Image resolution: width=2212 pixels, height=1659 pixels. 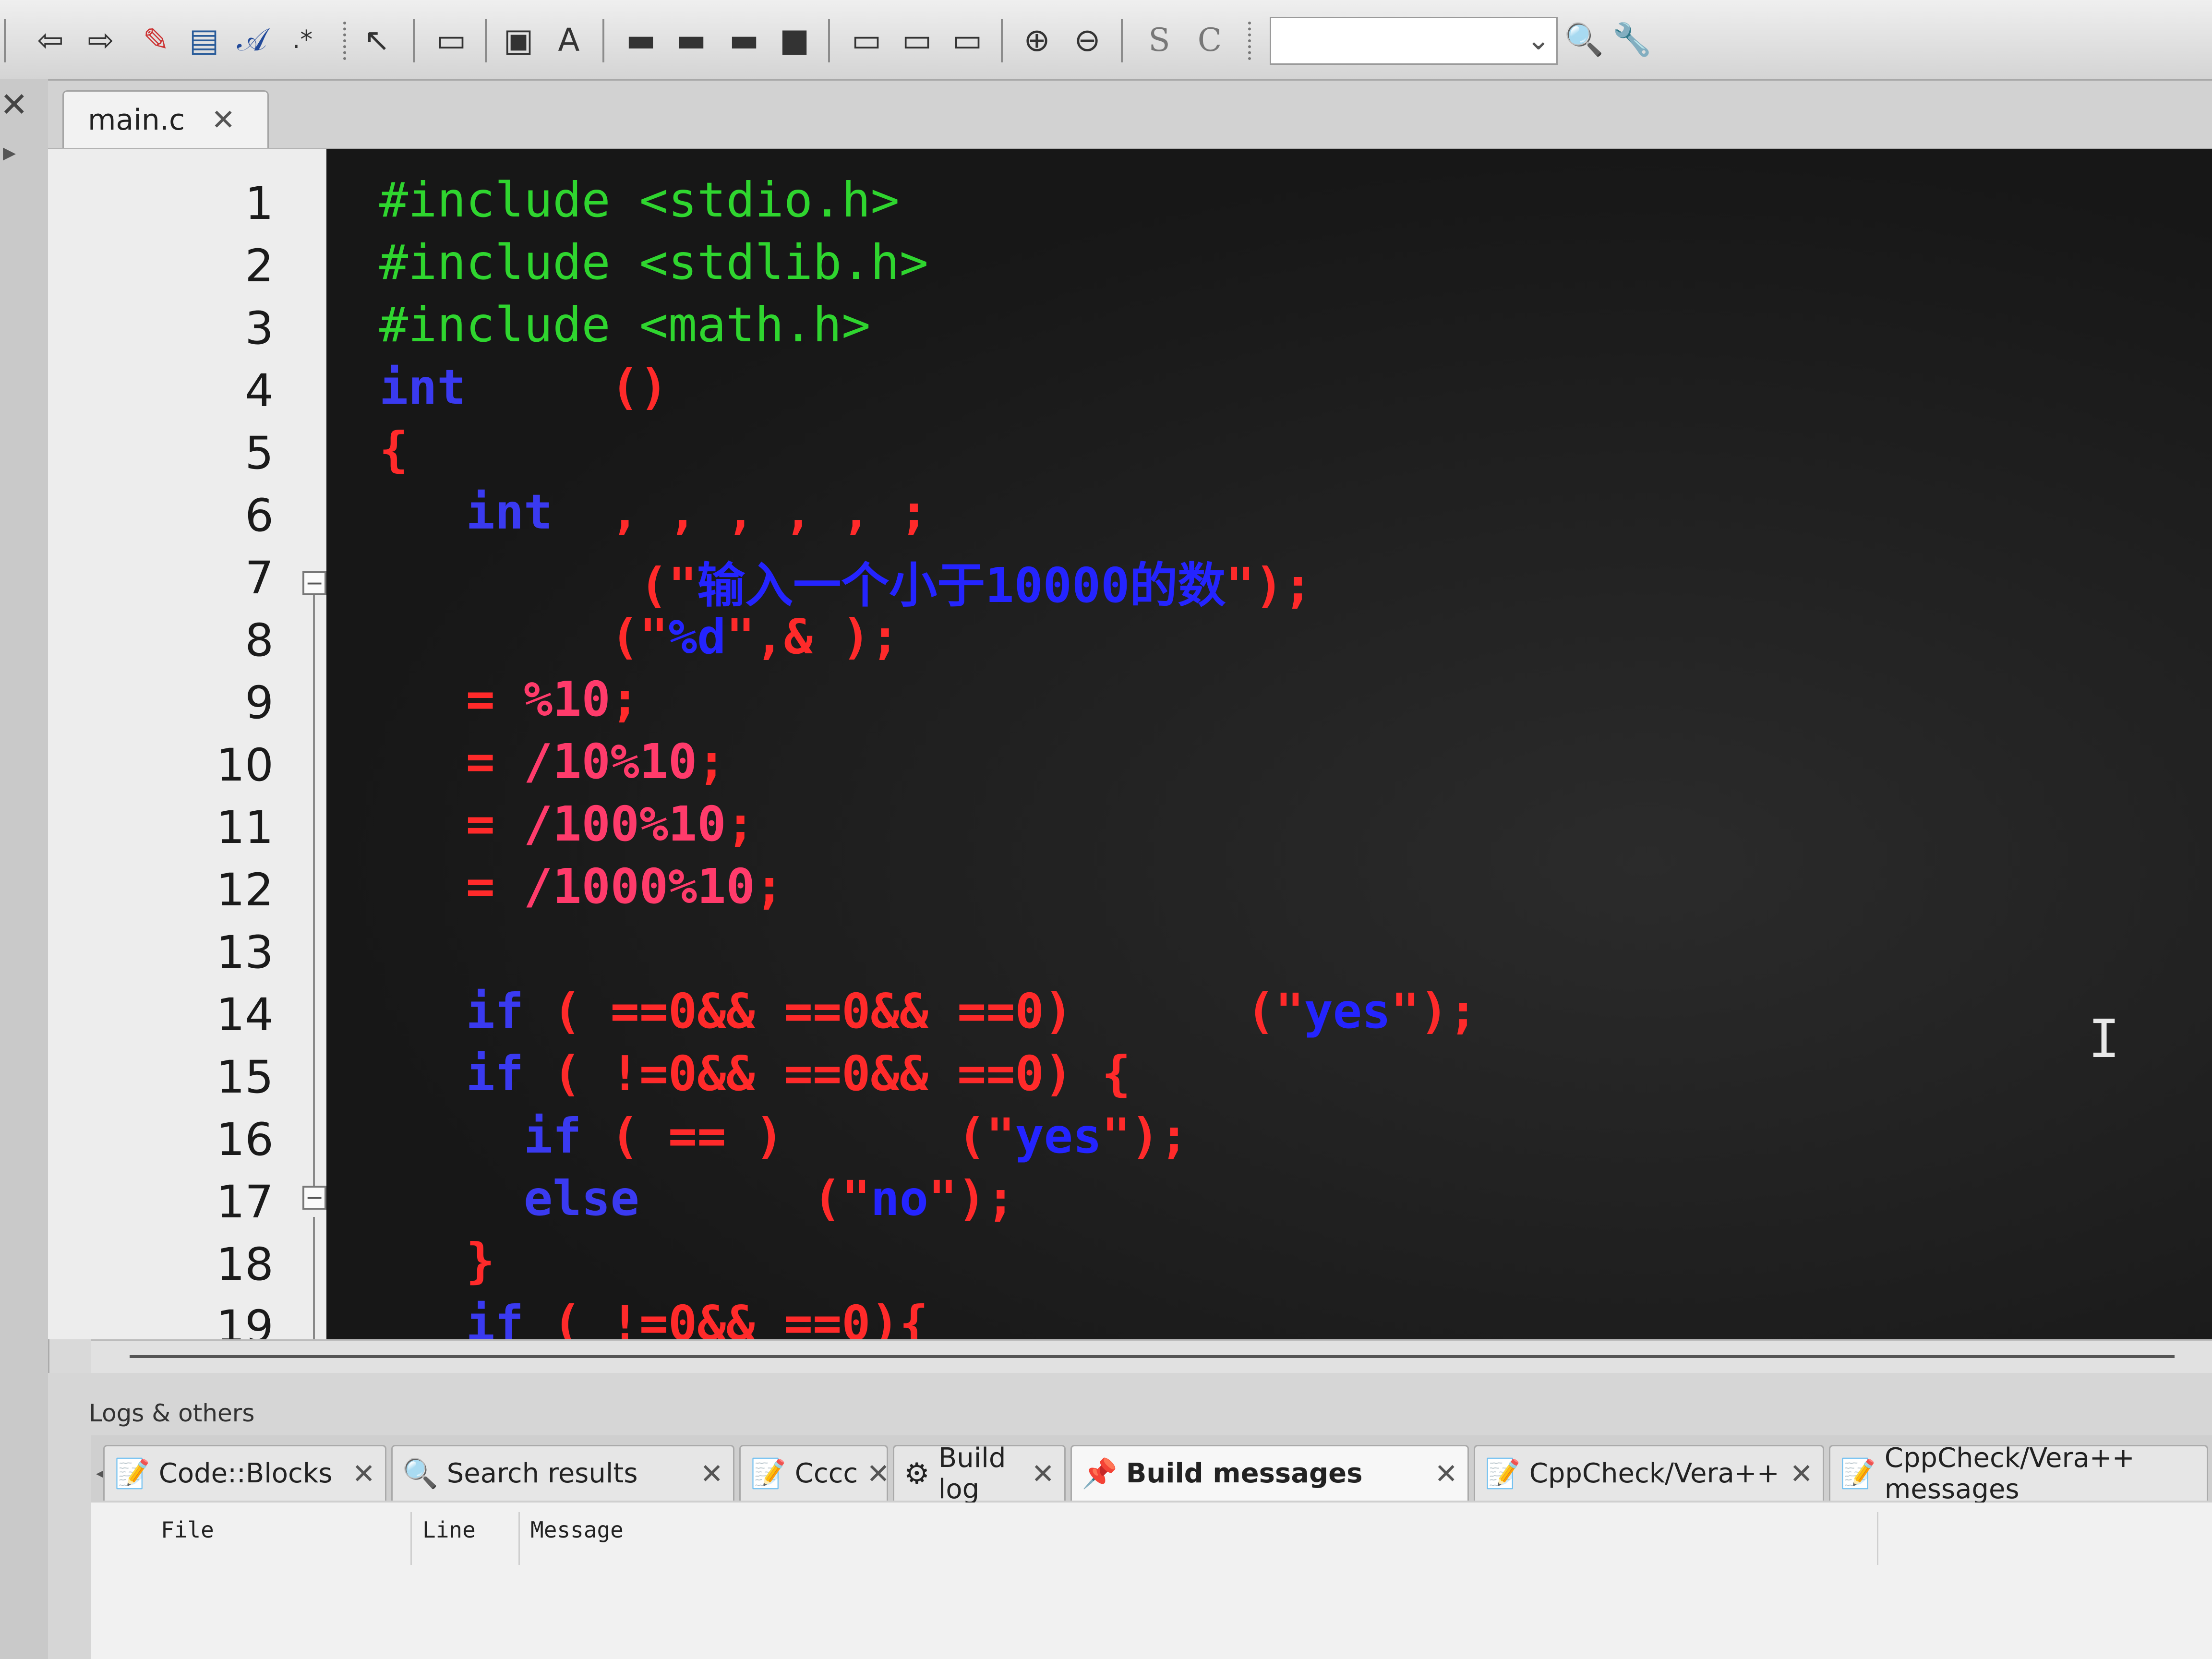 What do you see at coordinates (451, 39) in the screenshot?
I see `rectangle-icon: ▭` at bounding box center [451, 39].